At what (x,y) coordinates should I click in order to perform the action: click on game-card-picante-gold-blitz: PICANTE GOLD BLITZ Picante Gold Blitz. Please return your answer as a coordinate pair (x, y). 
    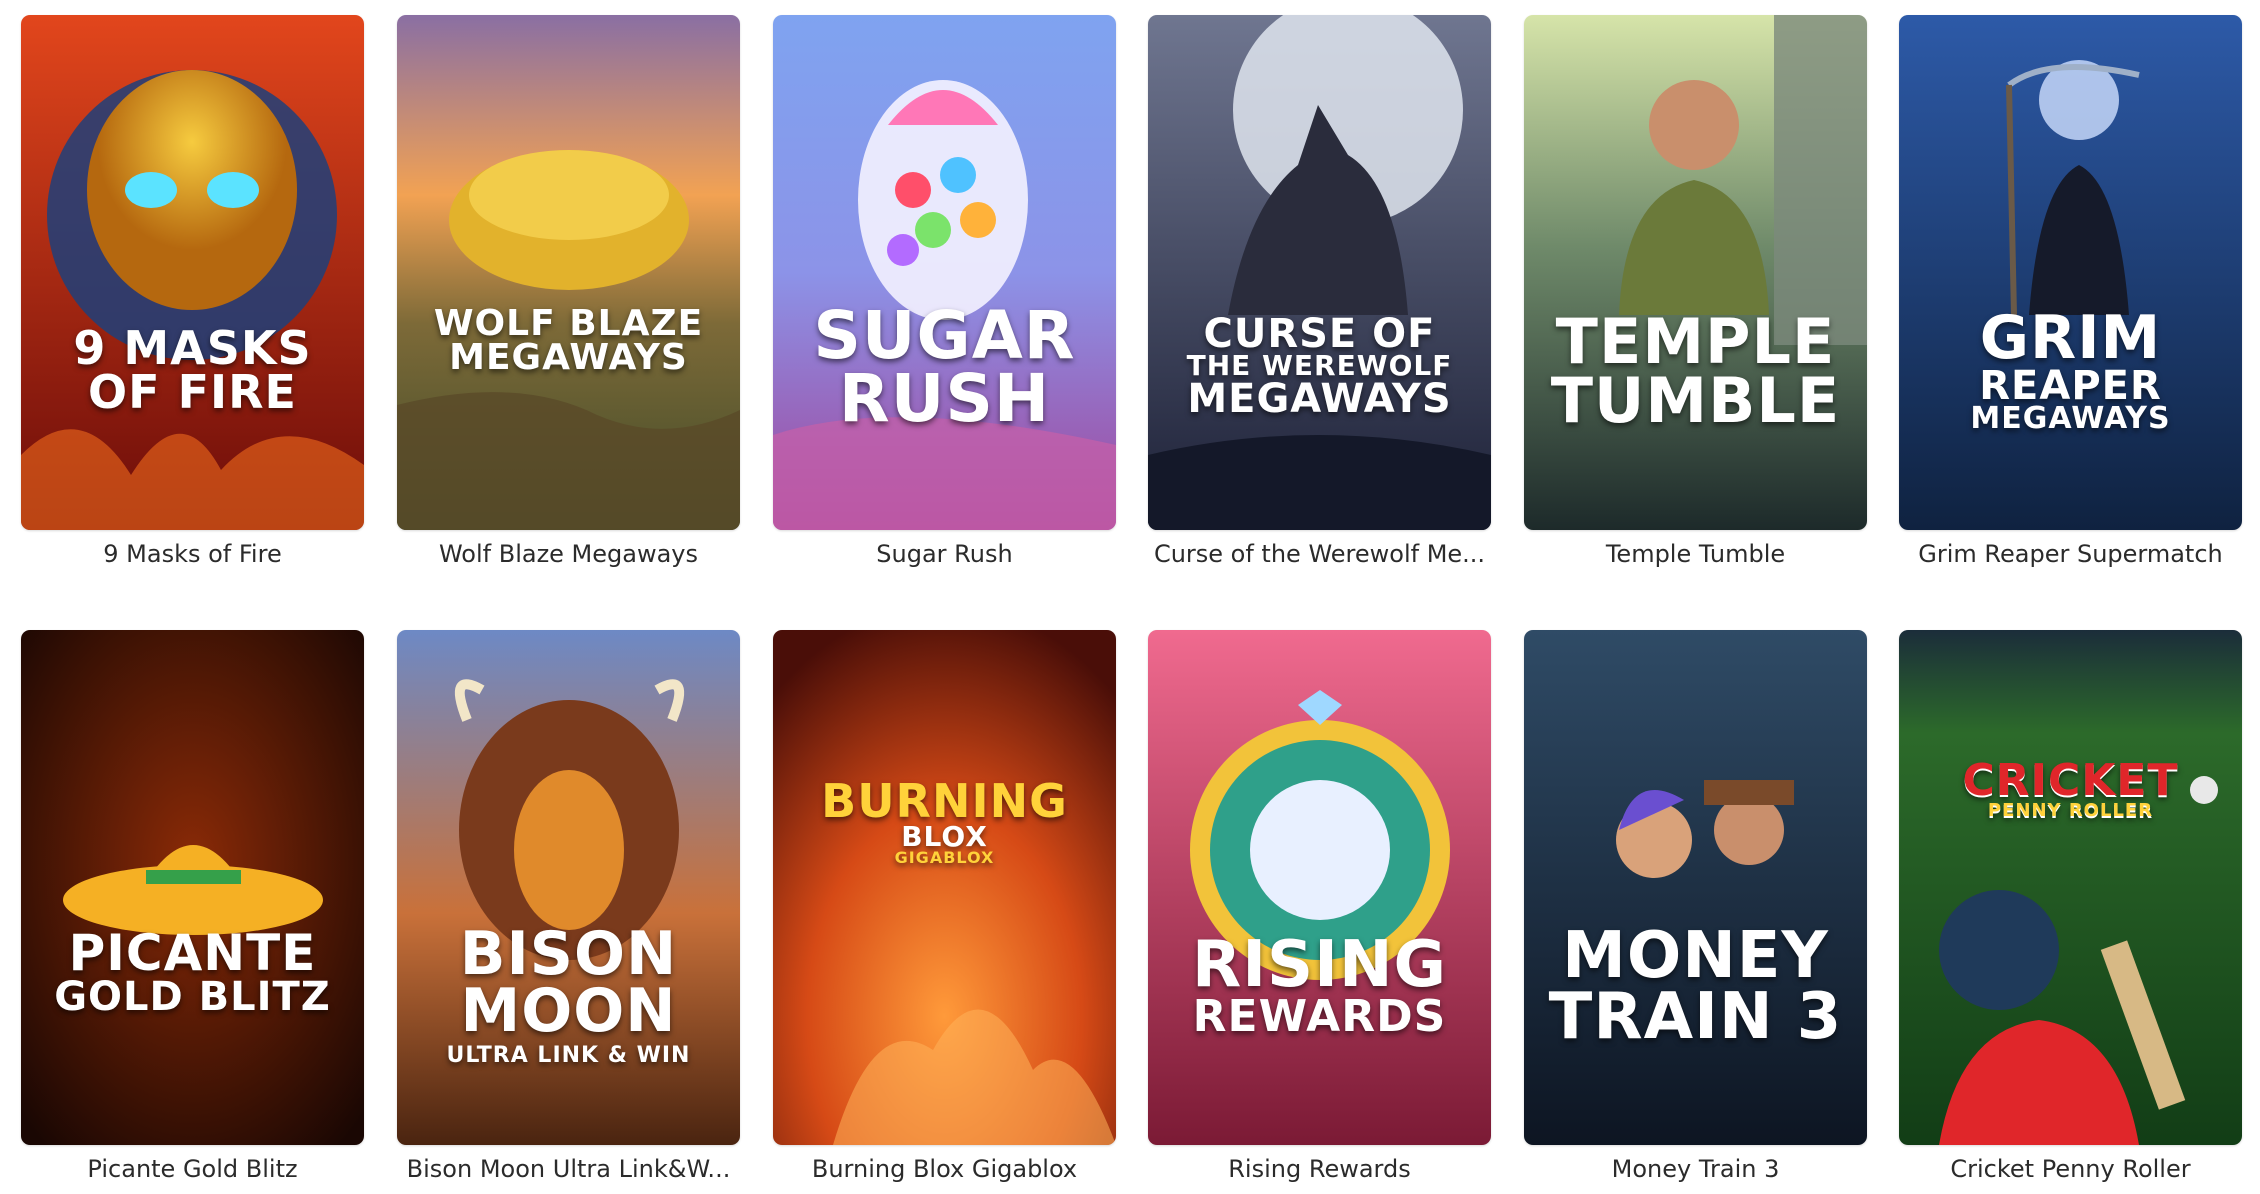
    Looking at the image, I should click on (192, 906).